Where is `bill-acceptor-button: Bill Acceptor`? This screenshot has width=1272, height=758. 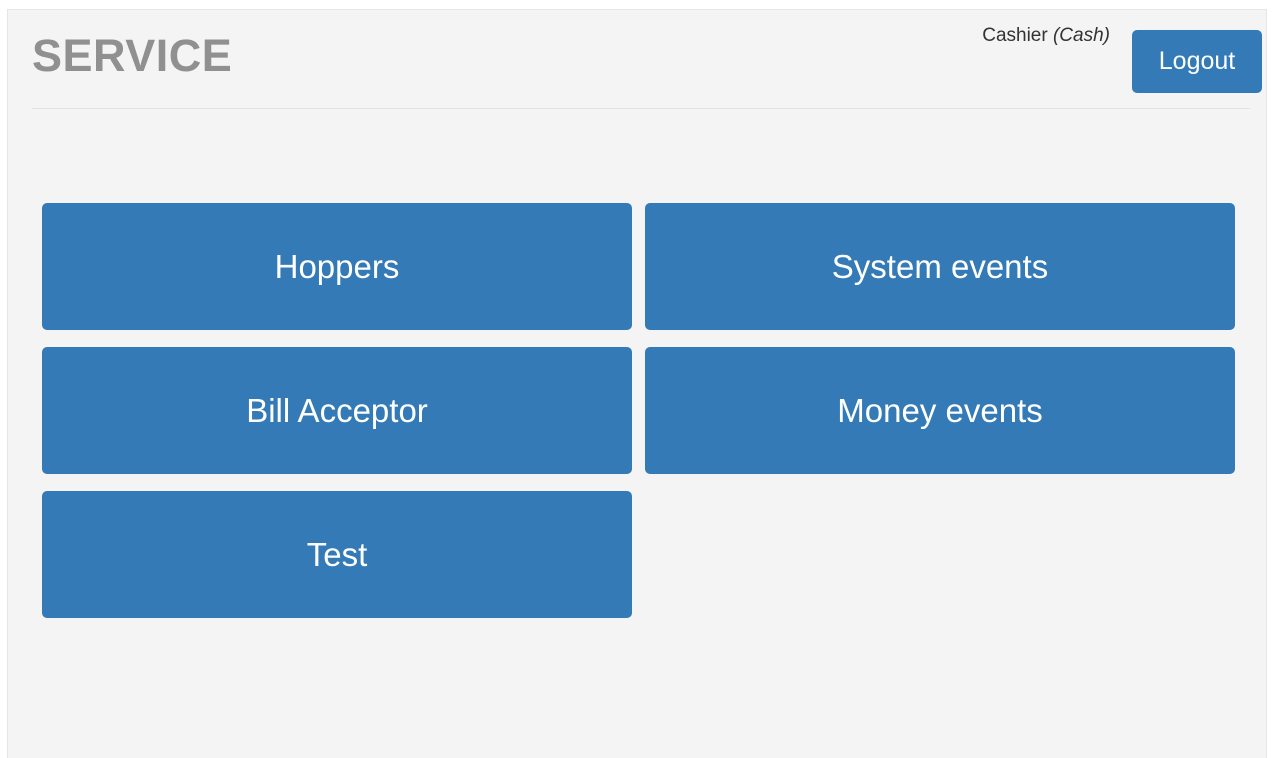 bill-acceptor-button: Bill Acceptor is located at coordinates (337, 410).